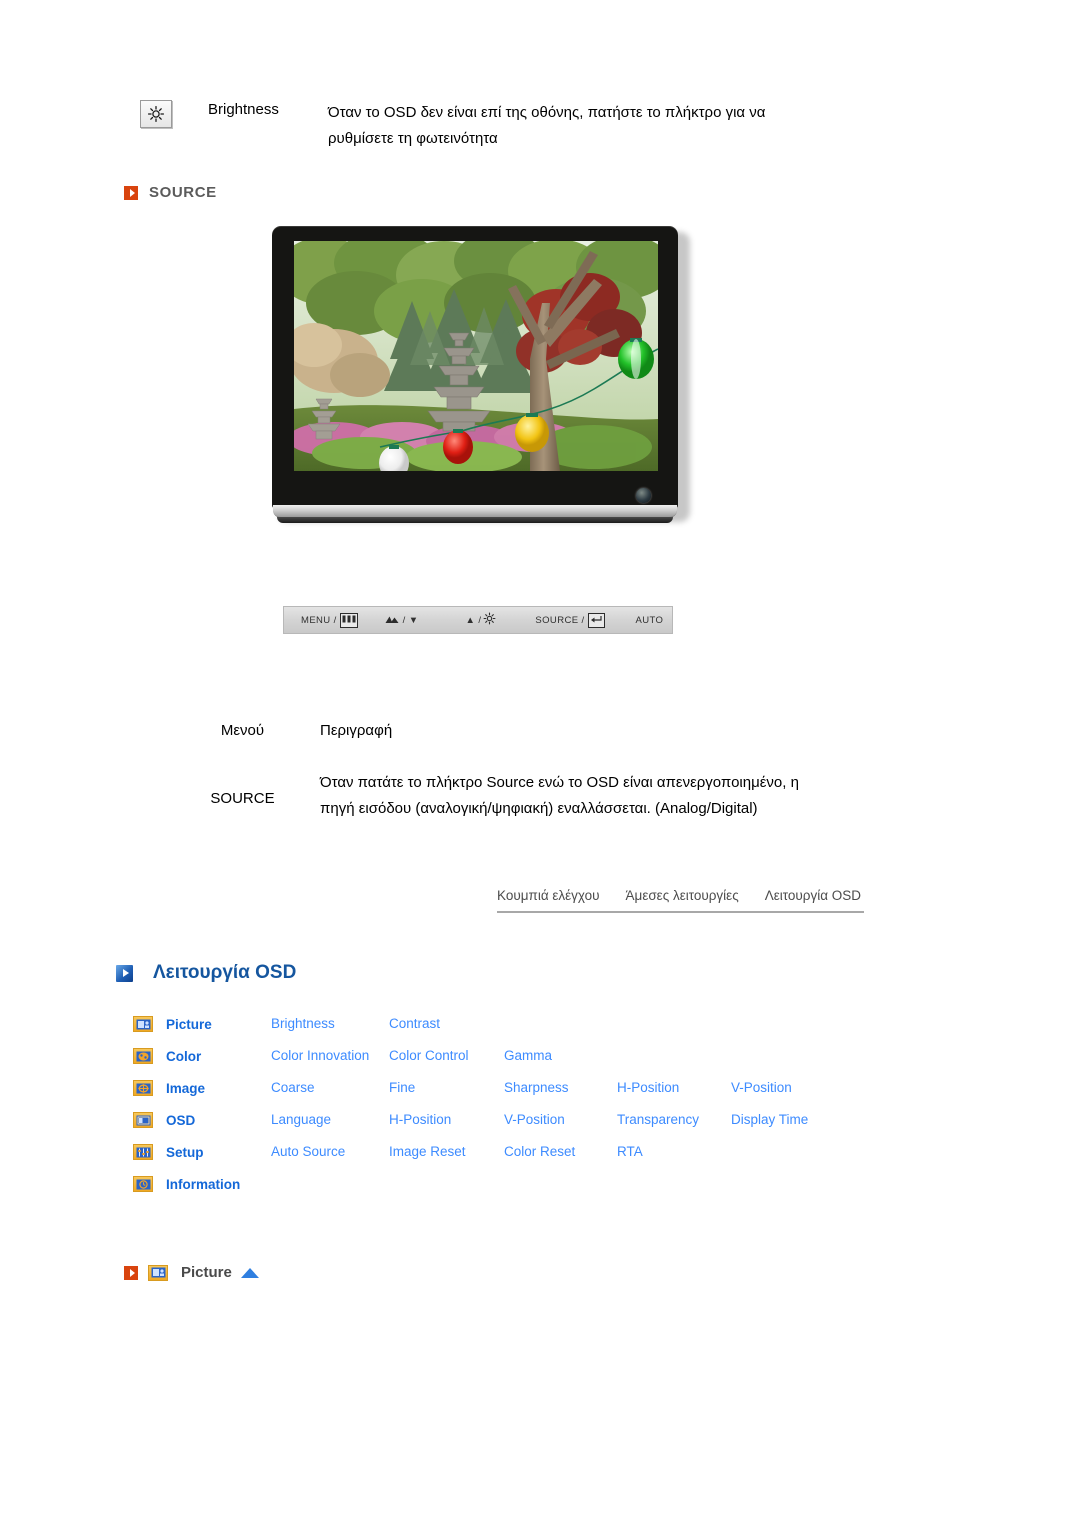 This screenshot has height=1528, width=1080. I want to click on osd-window-icon, so click(143, 1120).